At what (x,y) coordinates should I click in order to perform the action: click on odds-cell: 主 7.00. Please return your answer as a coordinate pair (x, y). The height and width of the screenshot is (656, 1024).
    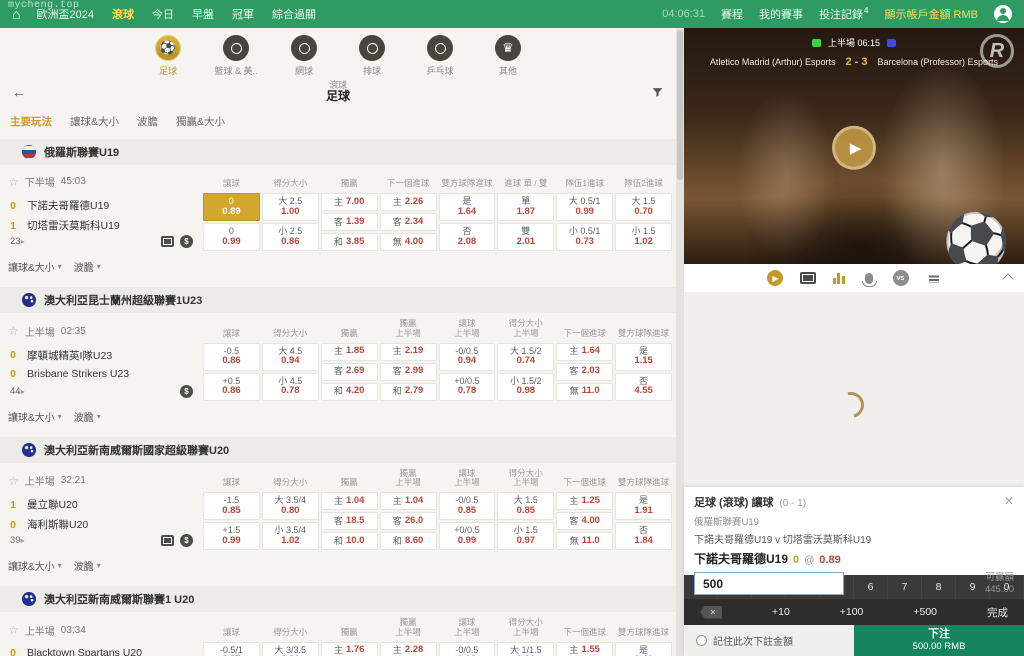
    Looking at the image, I should click on (349, 202).